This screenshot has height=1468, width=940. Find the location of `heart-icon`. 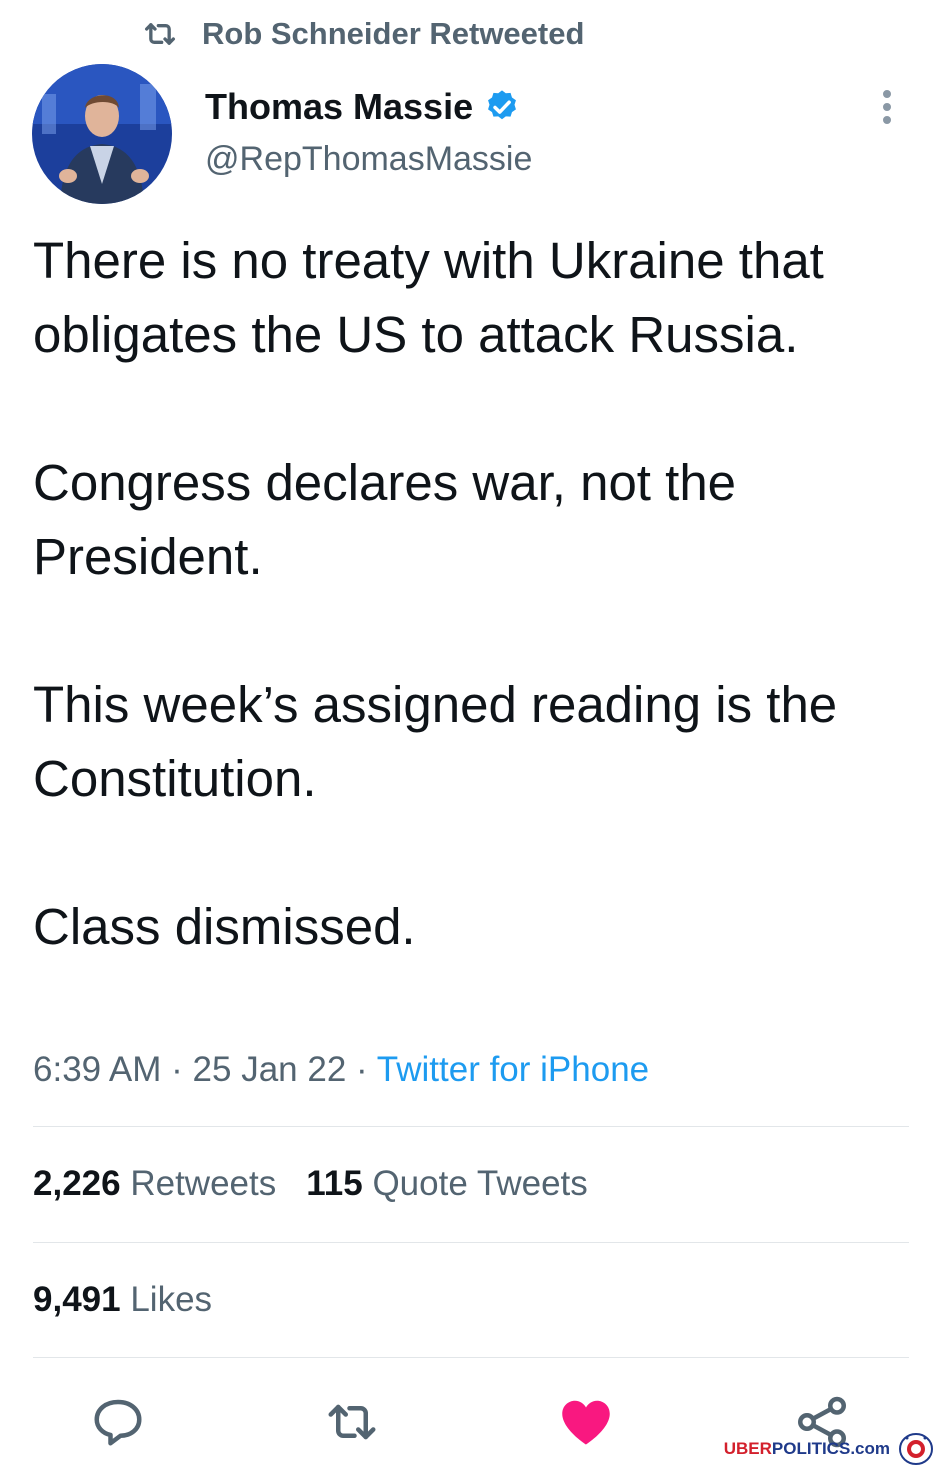

heart-icon is located at coordinates (586, 1422).